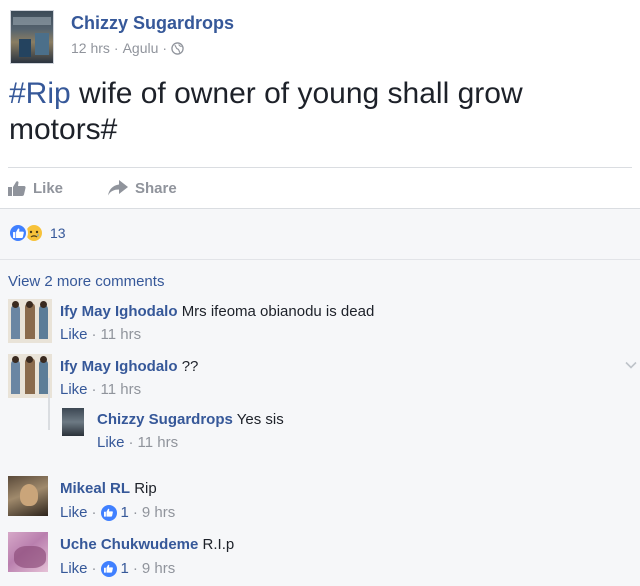 This screenshot has height=586, width=640. Describe the element at coordinates (95, 488) in the screenshot. I see `commenter-name: Mikeal RL` at that location.